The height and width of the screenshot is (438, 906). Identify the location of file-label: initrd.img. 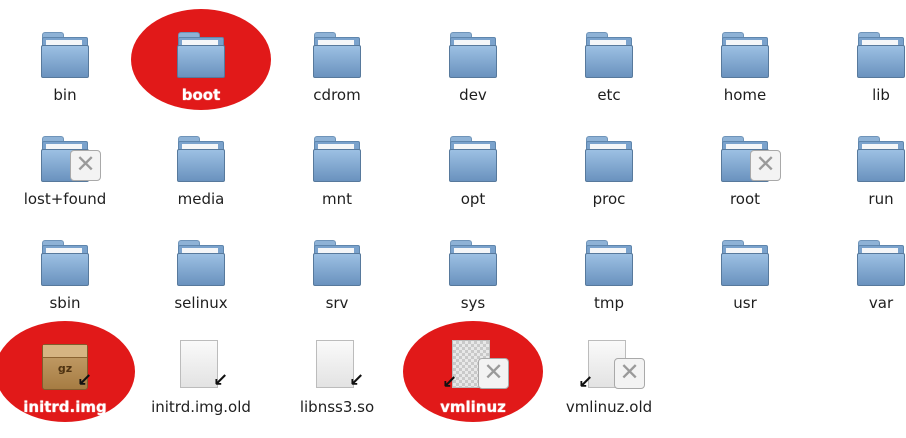
(65, 407).